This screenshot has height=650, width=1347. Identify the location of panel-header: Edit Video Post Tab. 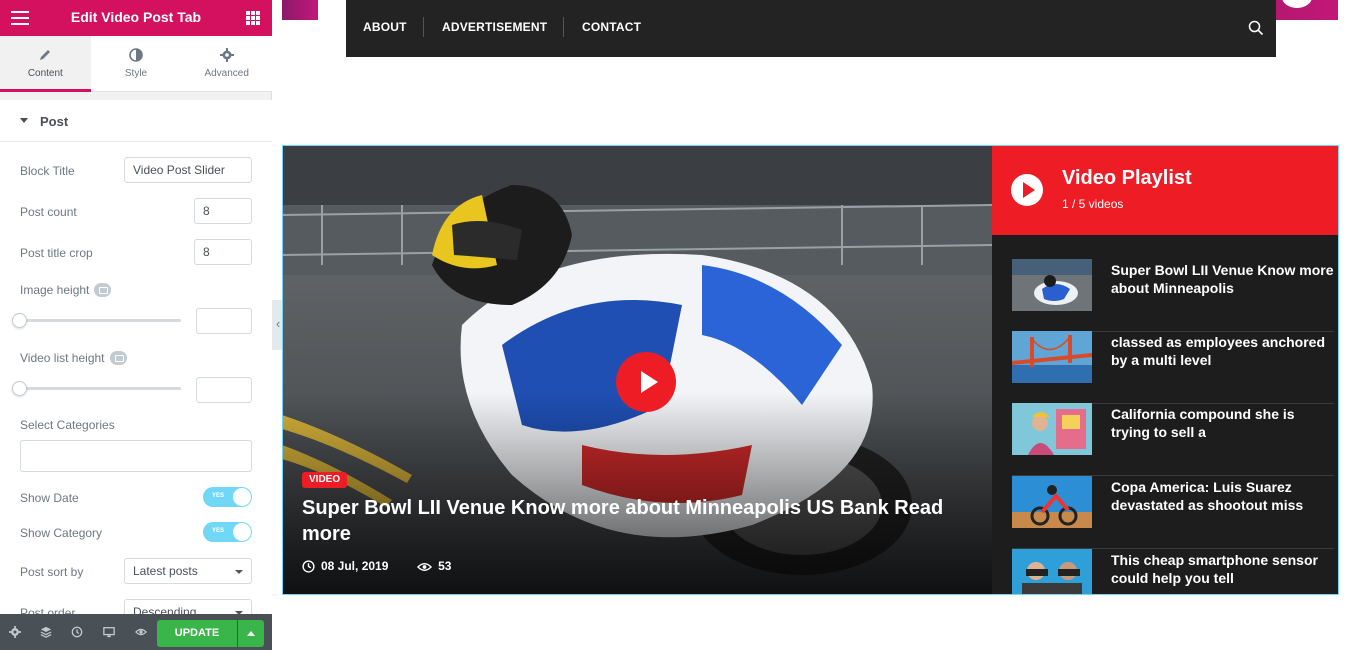
(136, 18).